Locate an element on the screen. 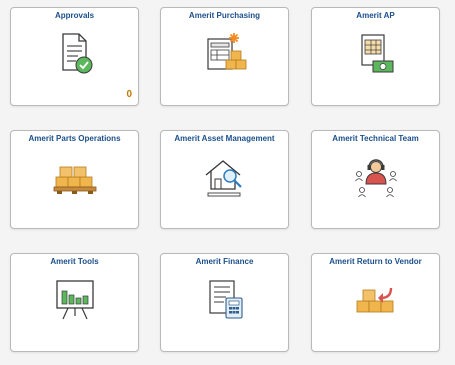 This screenshot has width=455, height=365. tile-amerit-asset-management: Amerit Asset Management is located at coordinates (224, 179).